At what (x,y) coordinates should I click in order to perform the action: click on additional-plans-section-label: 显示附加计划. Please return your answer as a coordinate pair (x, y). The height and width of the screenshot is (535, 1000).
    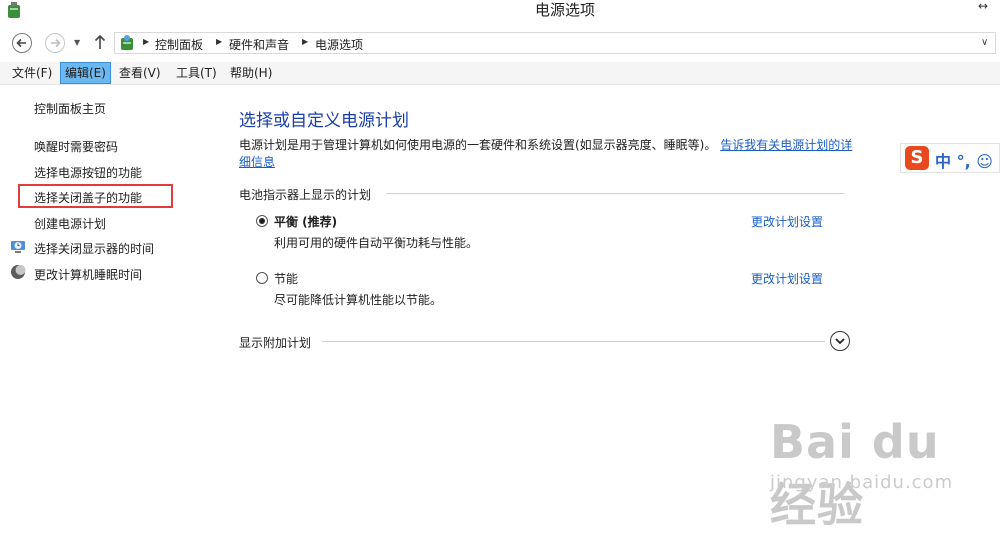
    Looking at the image, I should click on (275, 343).